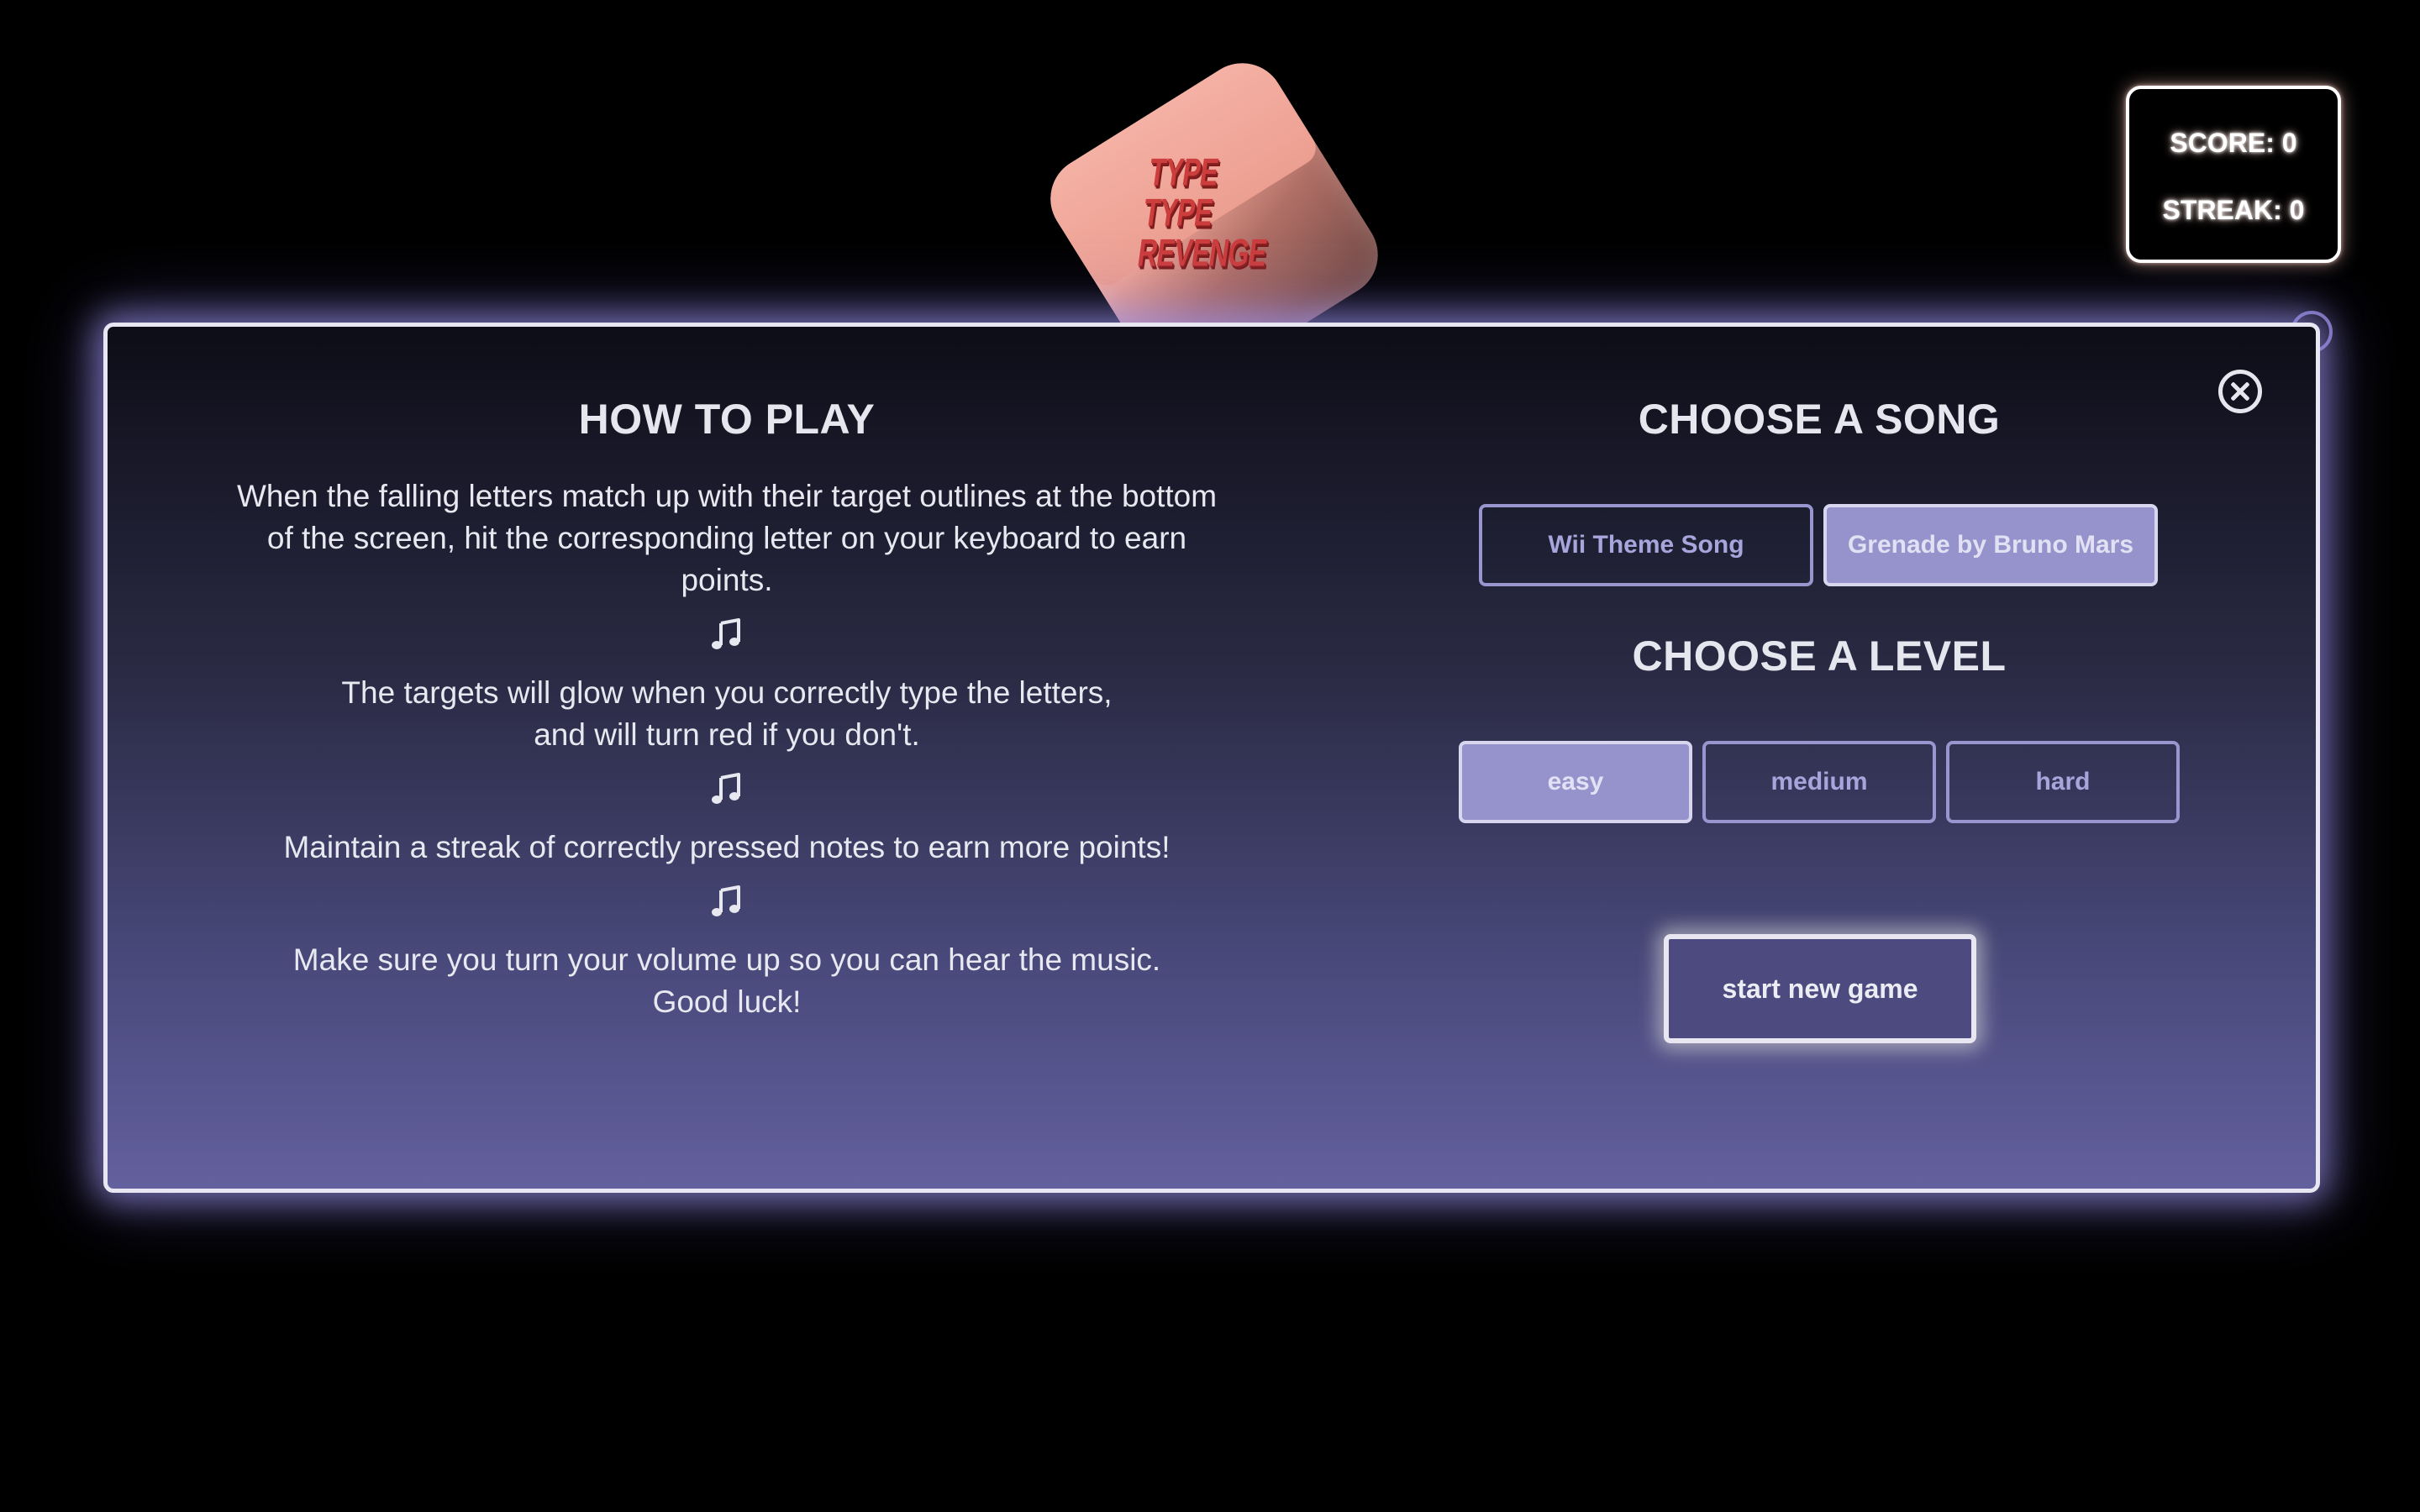  What do you see at coordinates (2233, 174) in the screenshot?
I see `scoreboard: SCORE: 0 STREAK: 0` at bounding box center [2233, 174].